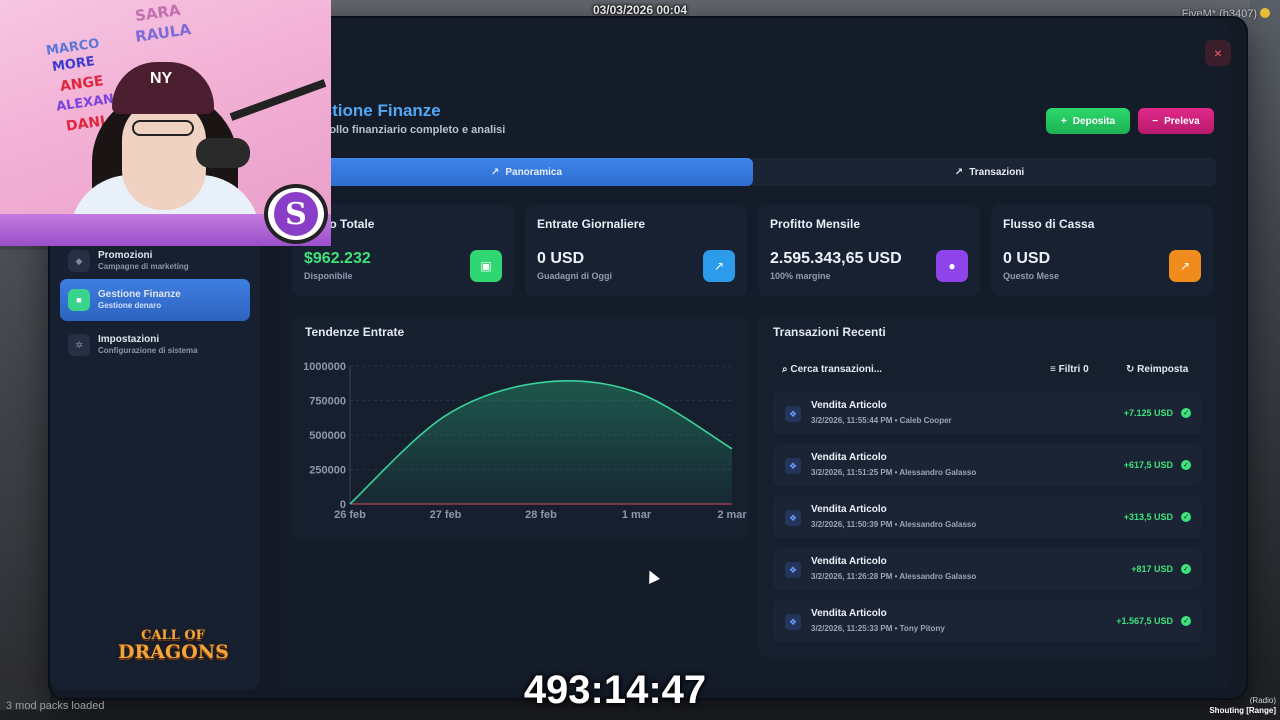 The image size is (1280, 720). Describe the element at coordinates (129, 339) in the screenshot. I see `sidebar-item-label: Impostazioni` at that location.